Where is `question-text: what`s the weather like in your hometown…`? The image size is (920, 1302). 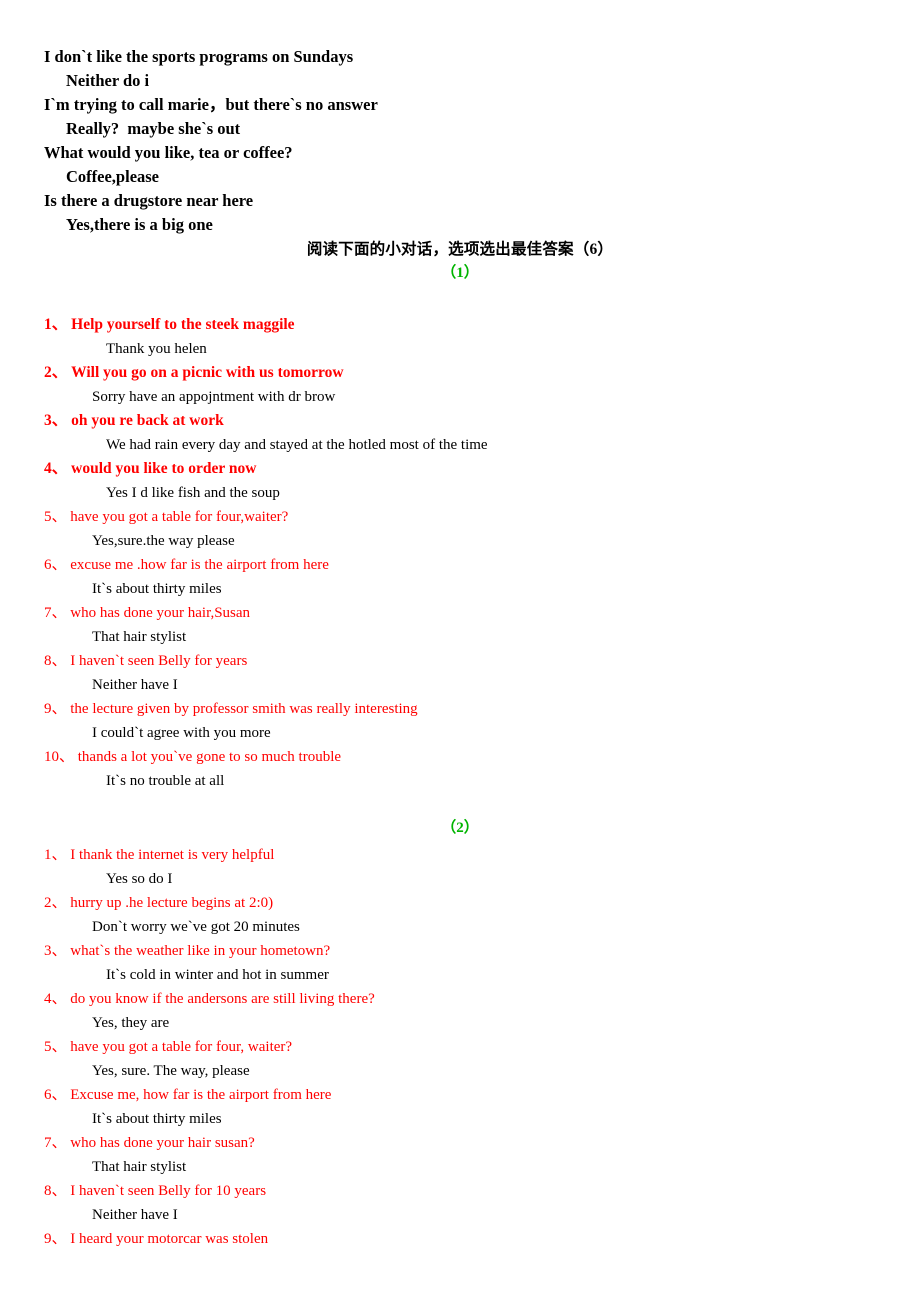 question-text: what`s the weather like in your hometown… is located at coordinates (198, 951).